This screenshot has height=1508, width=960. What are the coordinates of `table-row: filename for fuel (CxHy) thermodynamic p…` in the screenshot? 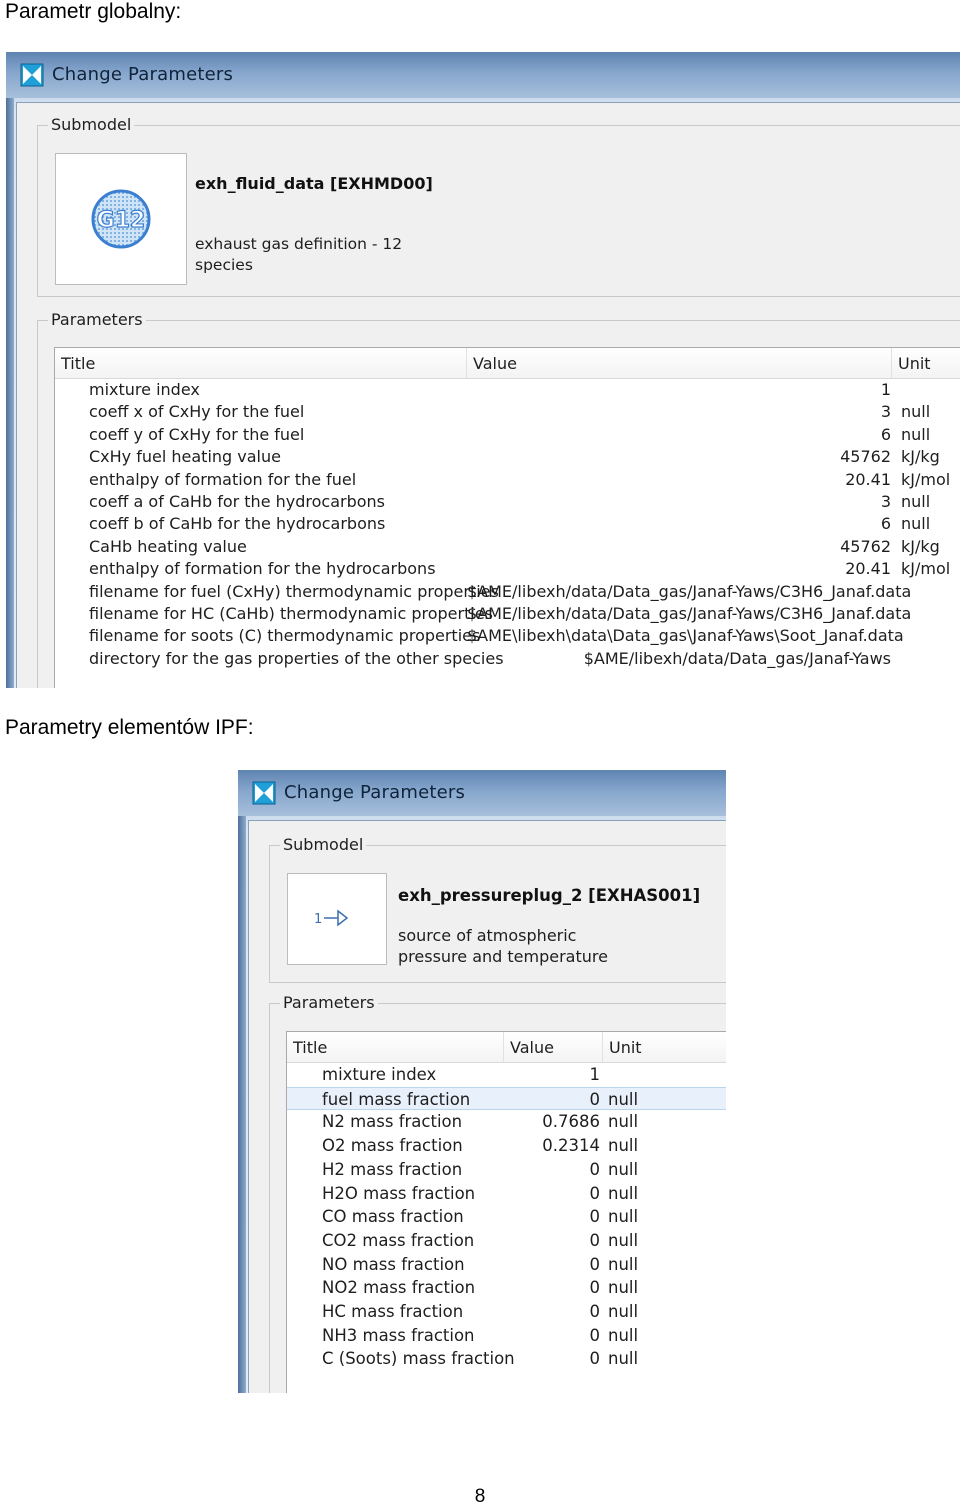 It's located at (507, 592).